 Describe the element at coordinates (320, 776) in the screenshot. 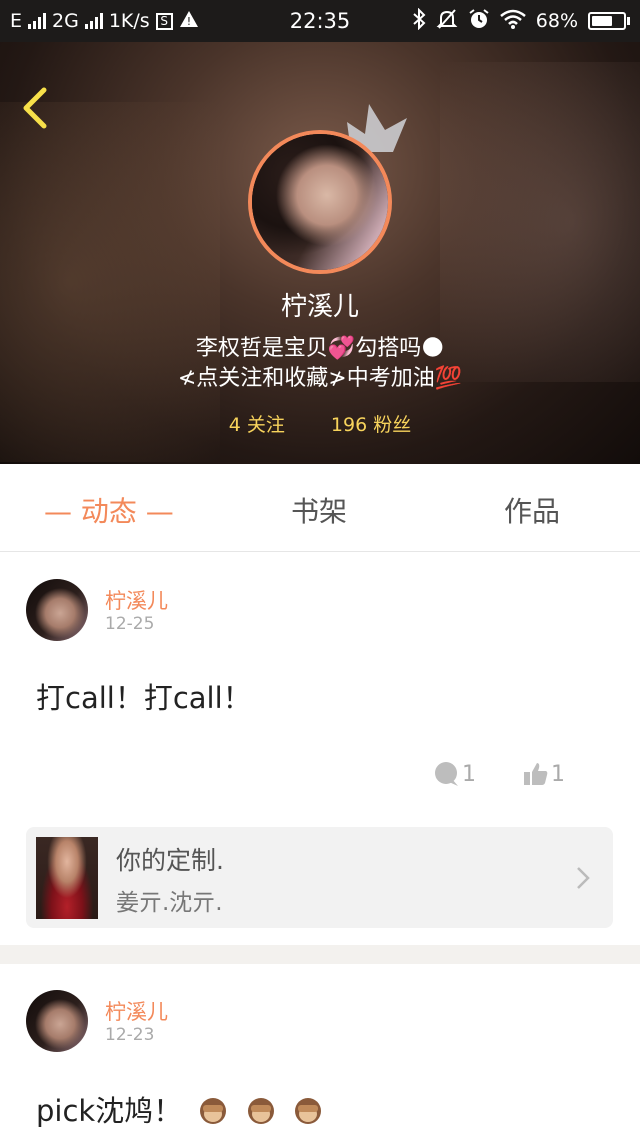

I see `post-actions: 1 1` at that location.